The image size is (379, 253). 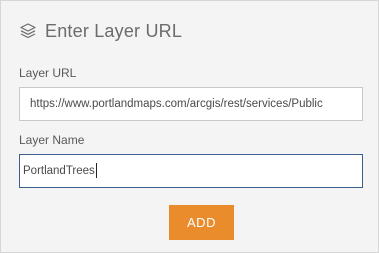 What do you see at coordinates (28, 31) in the screenshot?
I see `layers-icon` at bounding box center [28, 31].